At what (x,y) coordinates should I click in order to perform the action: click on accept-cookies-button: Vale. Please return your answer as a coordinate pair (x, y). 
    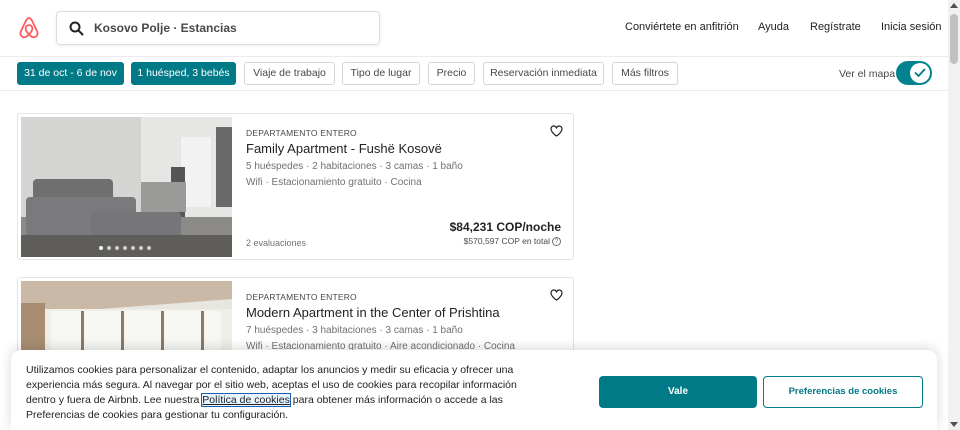
    Looking at the image, I should click on (678, 392).